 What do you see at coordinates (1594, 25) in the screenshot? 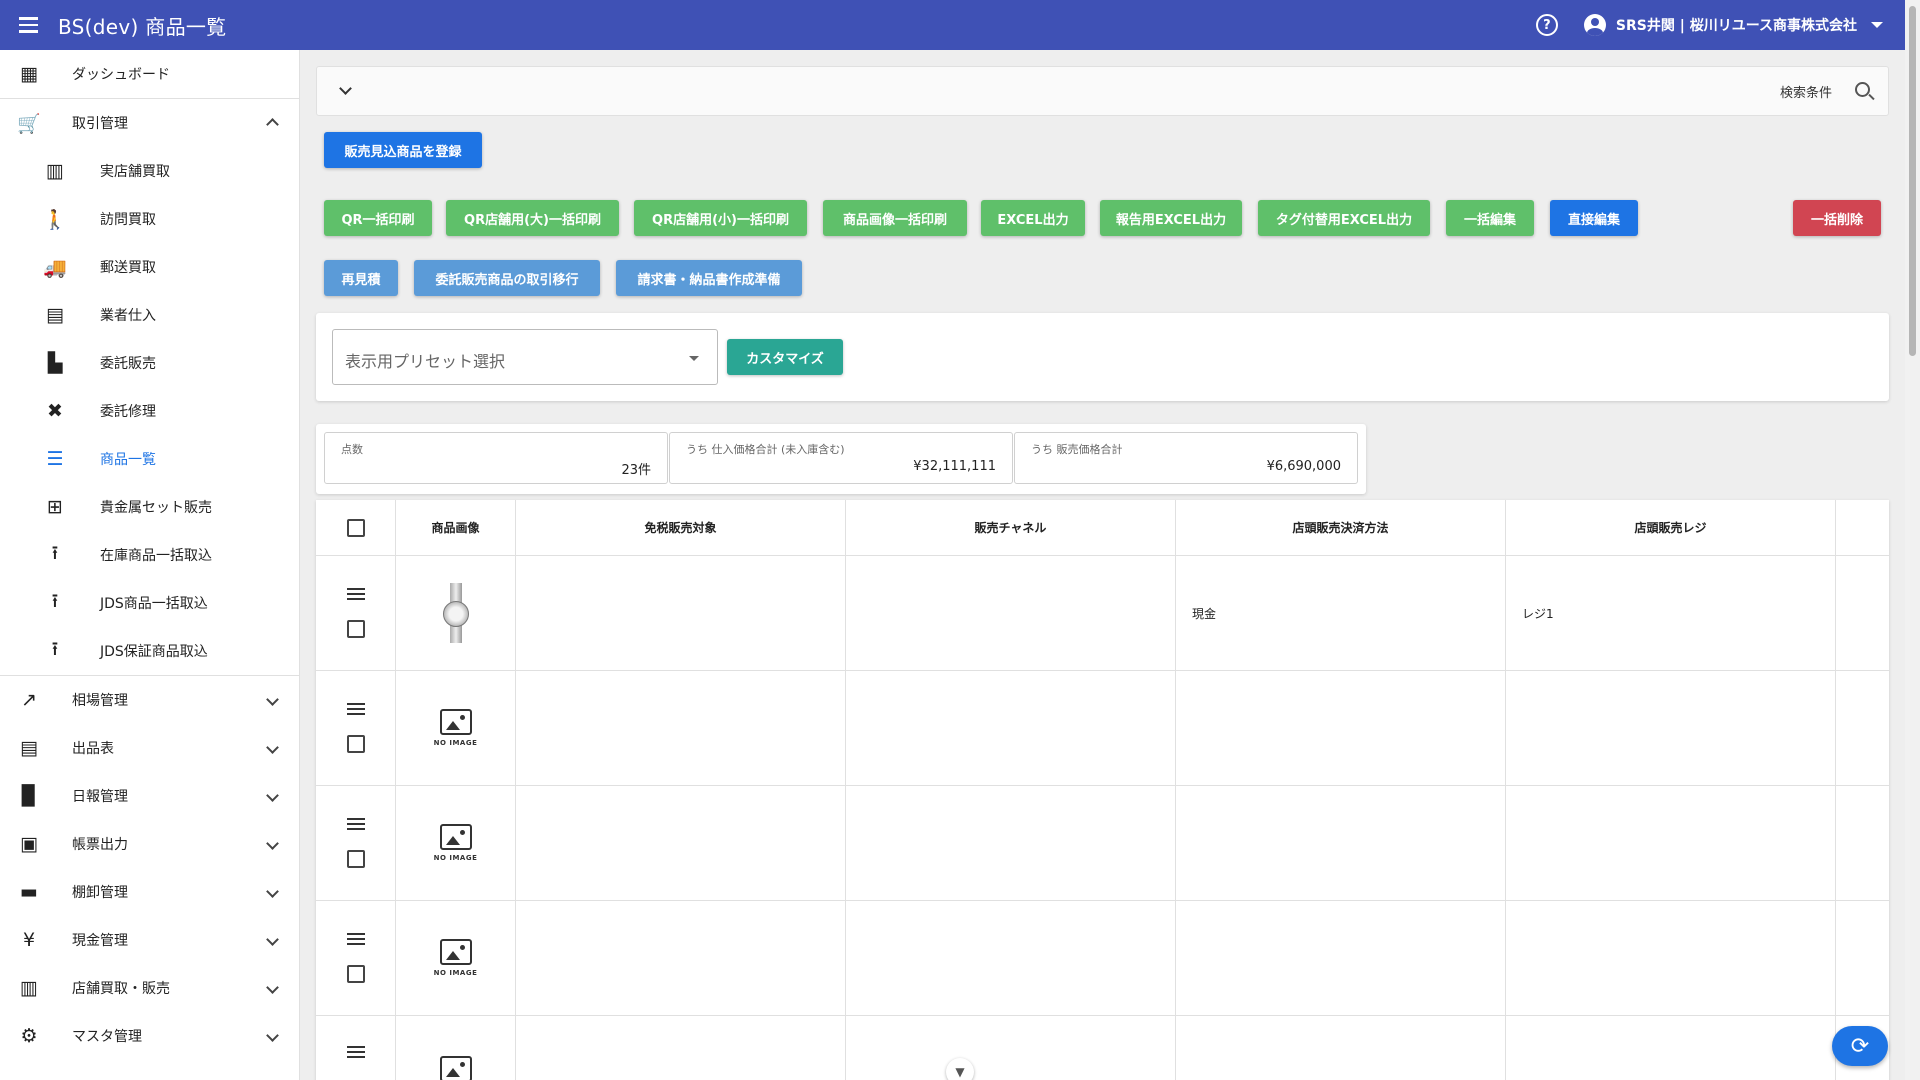
I see `account-icon` at bounding box center [1594, 25].